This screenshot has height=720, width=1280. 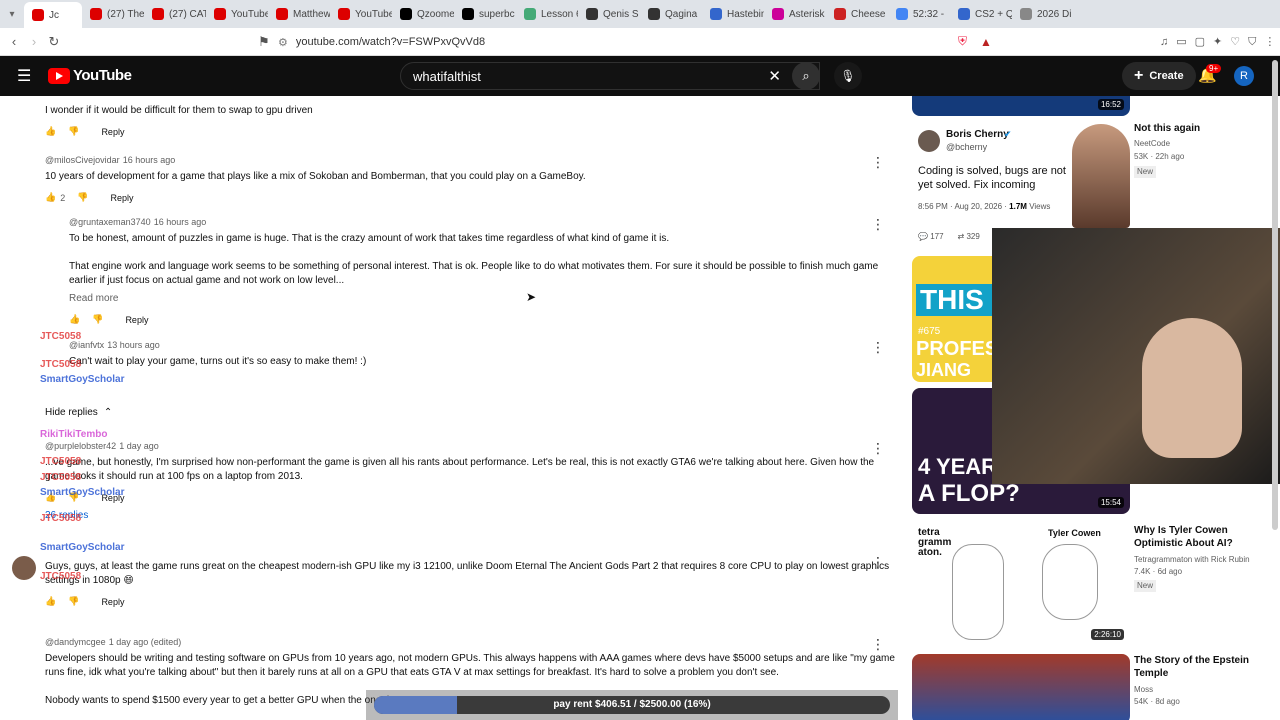 I want to click on video-thumbnail: 16:52, so click(x=1021, y=106).